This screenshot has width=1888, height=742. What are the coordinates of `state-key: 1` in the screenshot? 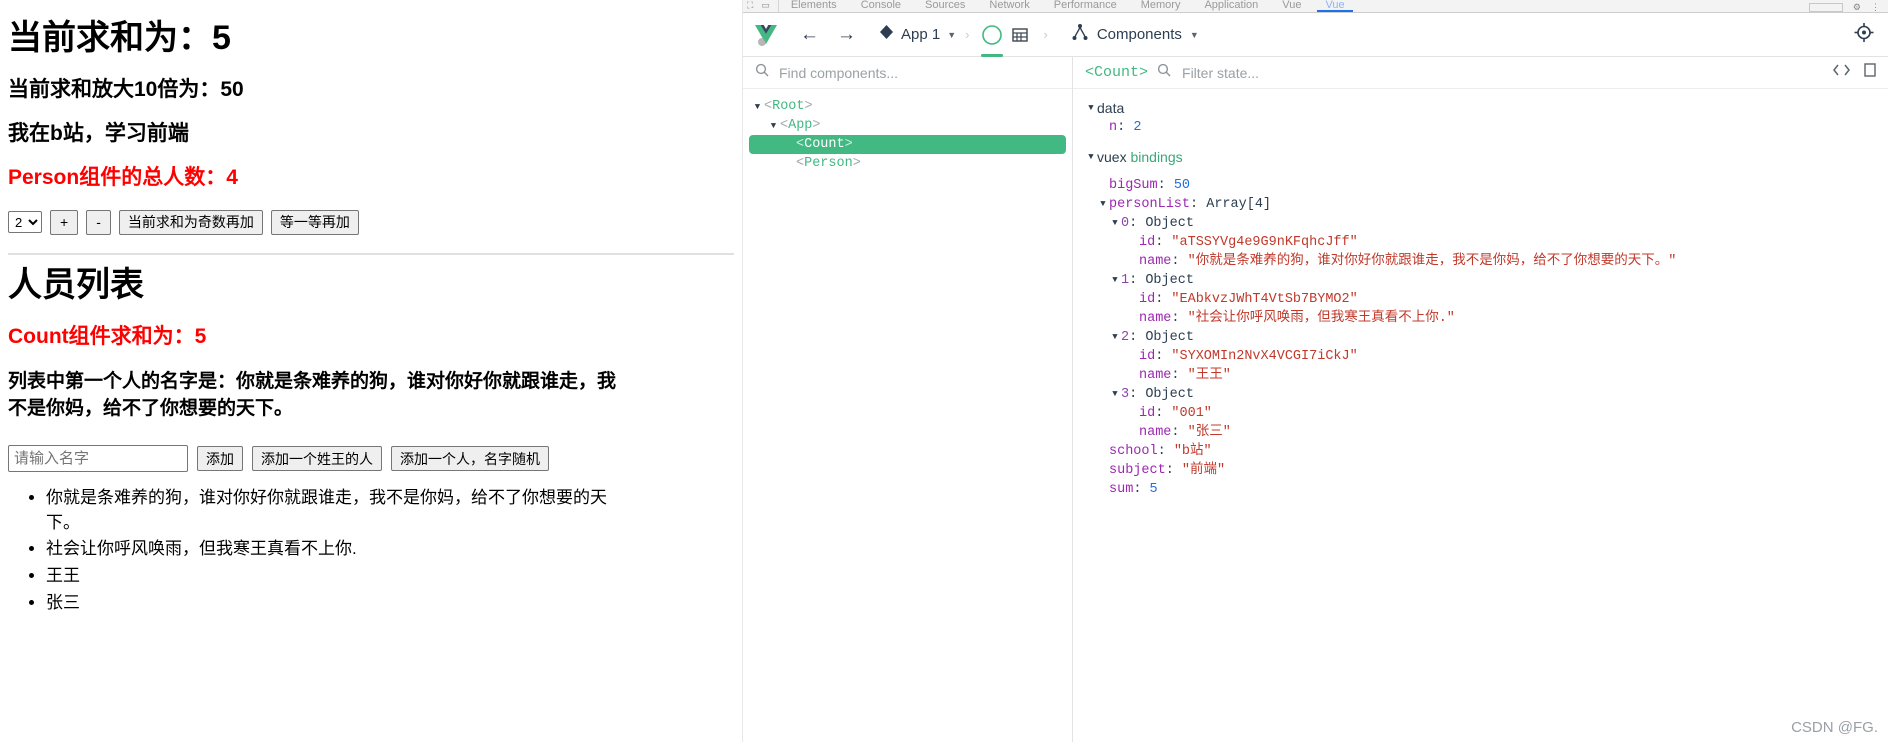 It's located at (1125, 280).